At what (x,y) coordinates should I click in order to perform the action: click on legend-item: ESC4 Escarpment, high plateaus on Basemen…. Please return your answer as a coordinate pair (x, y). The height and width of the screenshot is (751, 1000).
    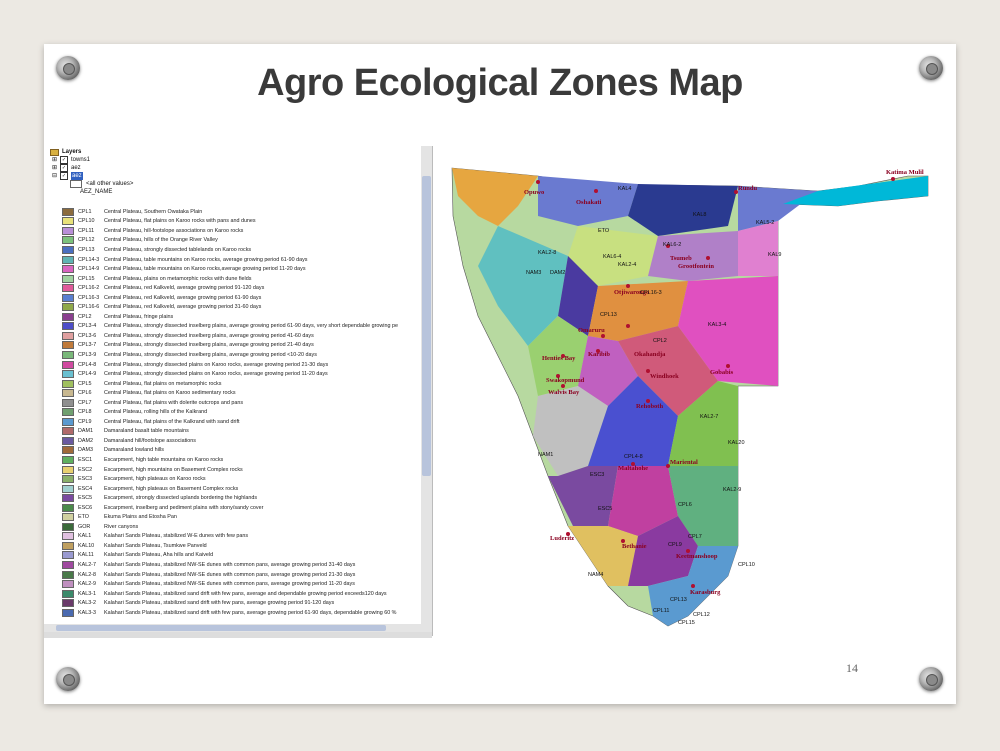
    Looking at the image, I should click on (230, 489).